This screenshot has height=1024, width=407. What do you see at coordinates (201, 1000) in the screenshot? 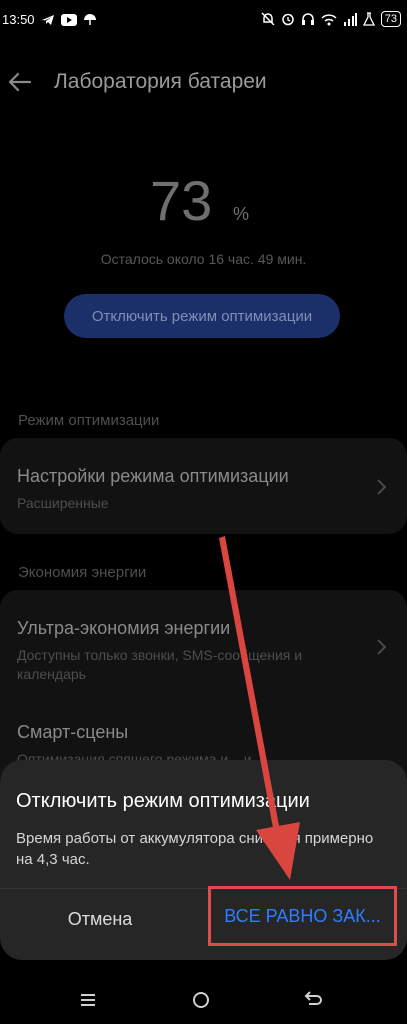
I see `home-icon` at bounding box center [201, 1000].